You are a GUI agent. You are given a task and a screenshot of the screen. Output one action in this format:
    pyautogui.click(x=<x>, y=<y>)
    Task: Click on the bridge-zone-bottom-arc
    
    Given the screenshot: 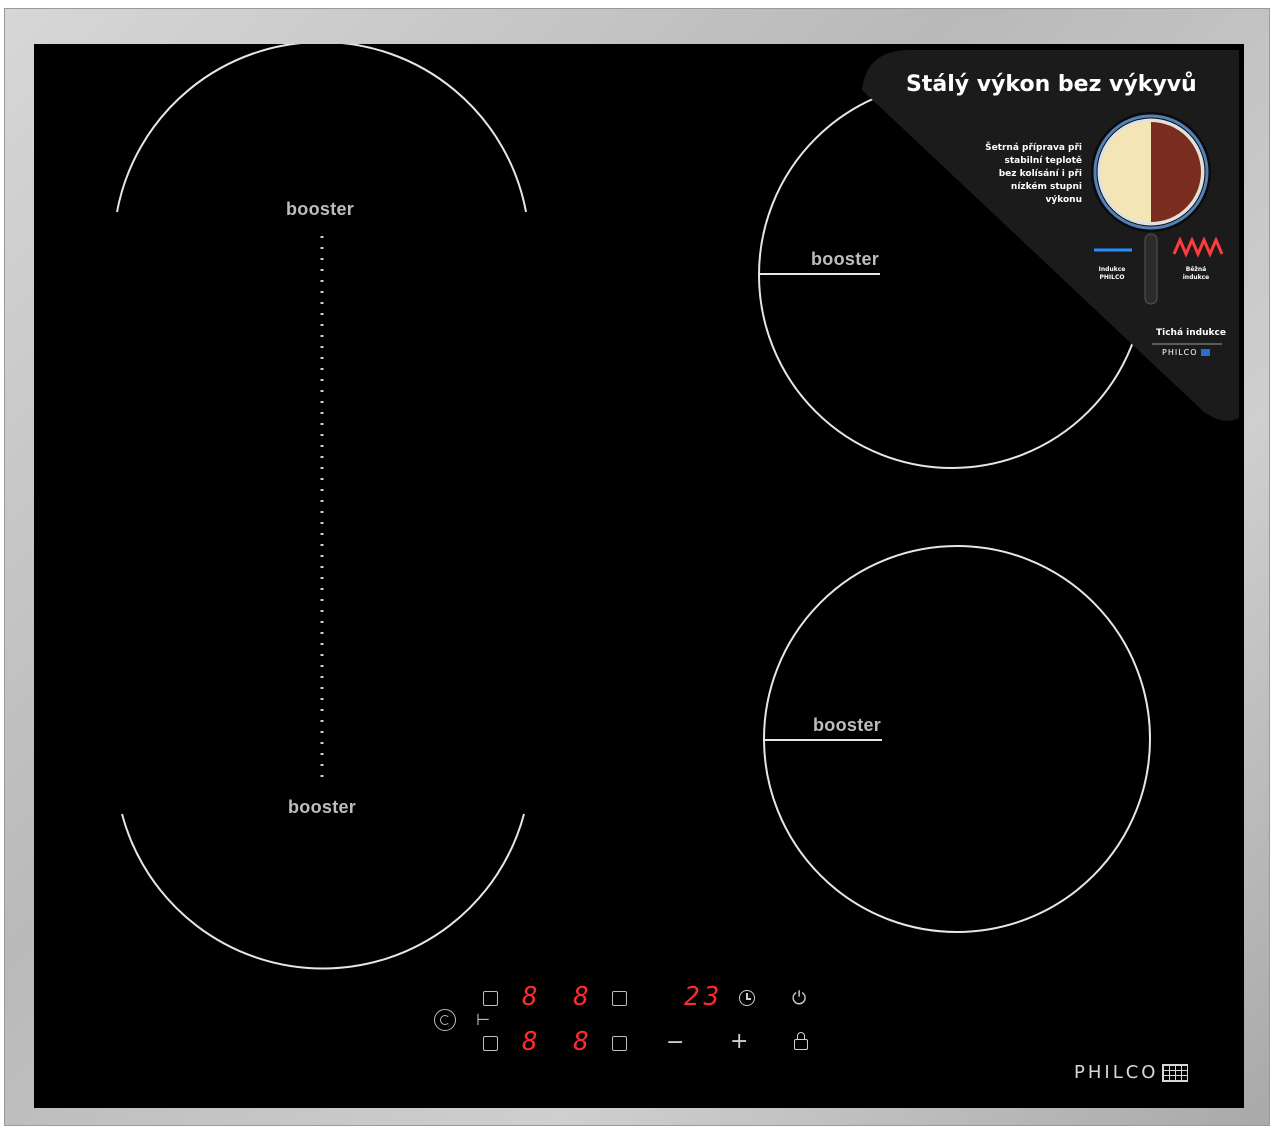 What is the action you would take?
    pyautogui.click(x=323, y=891)
    